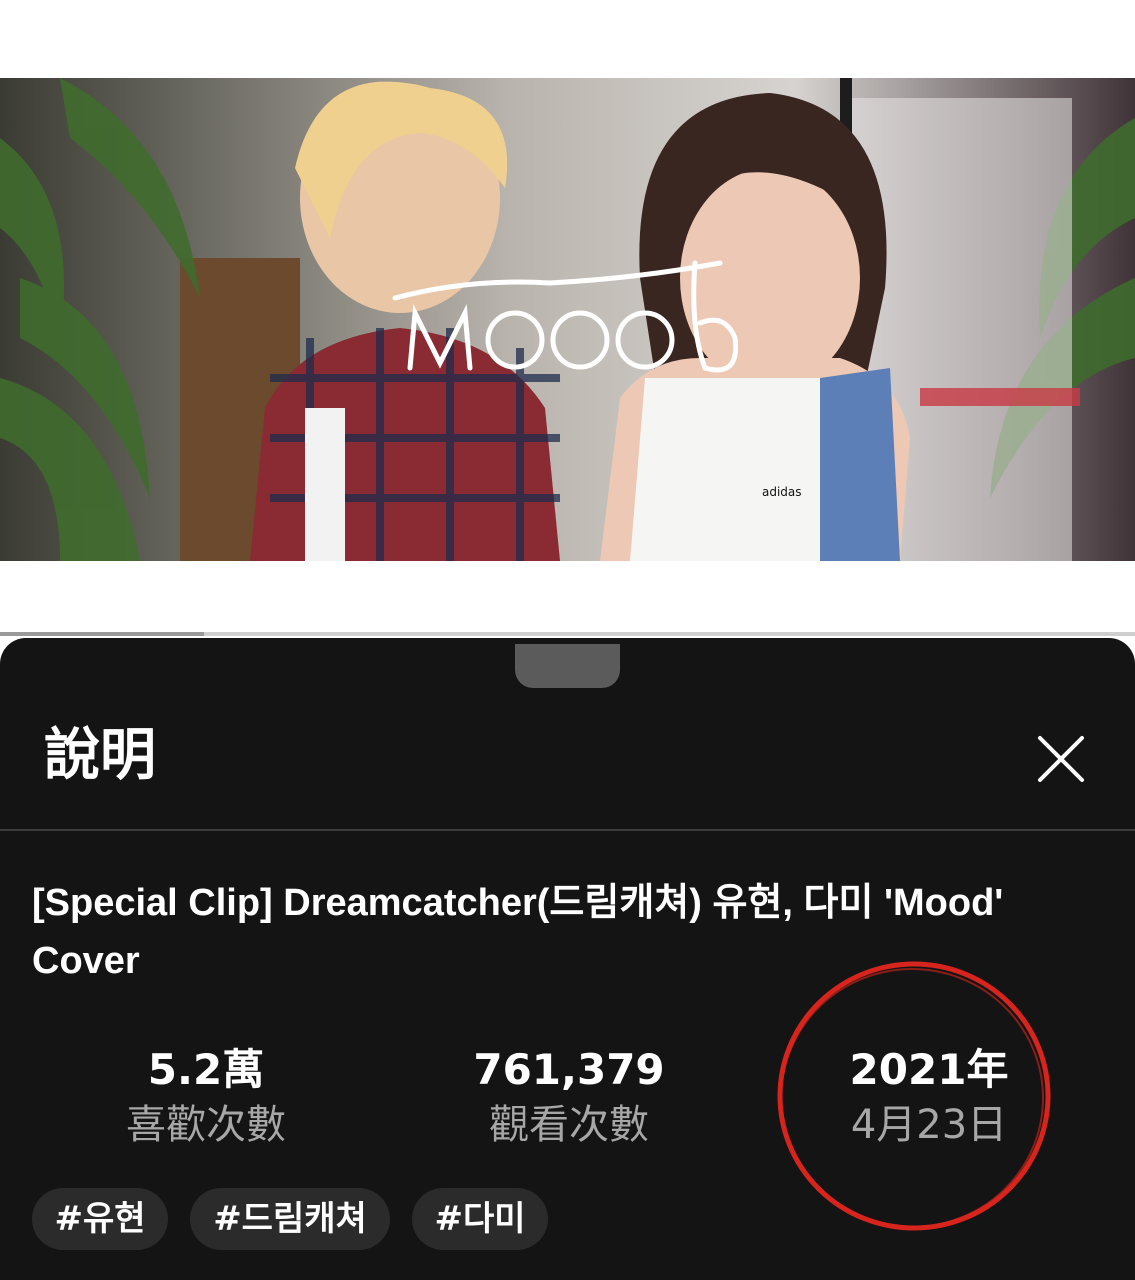 The width and height of the screenshot is (1135, 1280). I want to click on likes-label: 喜歡次數, so click(206, 1125).